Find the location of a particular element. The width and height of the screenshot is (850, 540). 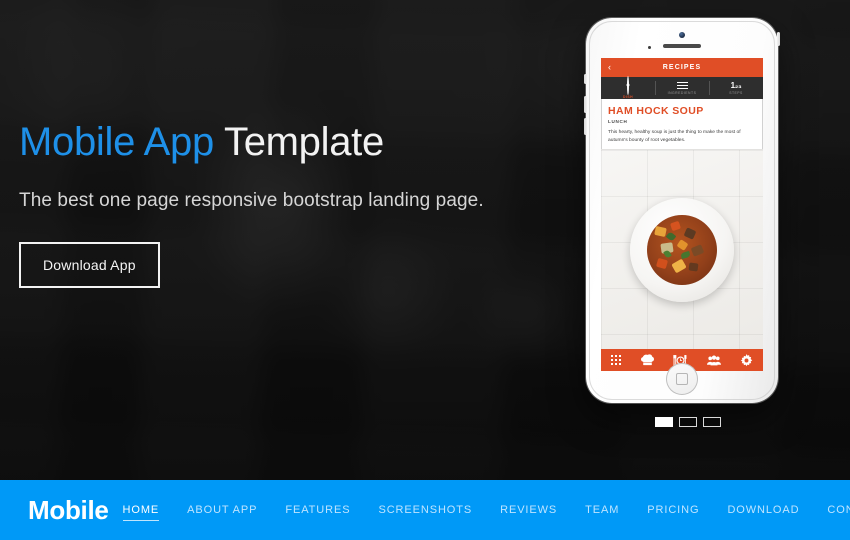

nav-link-features: FEATURES is located at coordinates (317, 510).